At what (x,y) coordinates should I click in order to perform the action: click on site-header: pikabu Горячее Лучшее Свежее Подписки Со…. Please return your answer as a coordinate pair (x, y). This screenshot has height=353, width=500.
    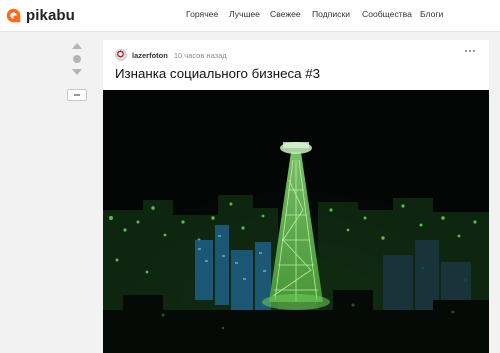
    Looking at the image, I should click on (250, 15).